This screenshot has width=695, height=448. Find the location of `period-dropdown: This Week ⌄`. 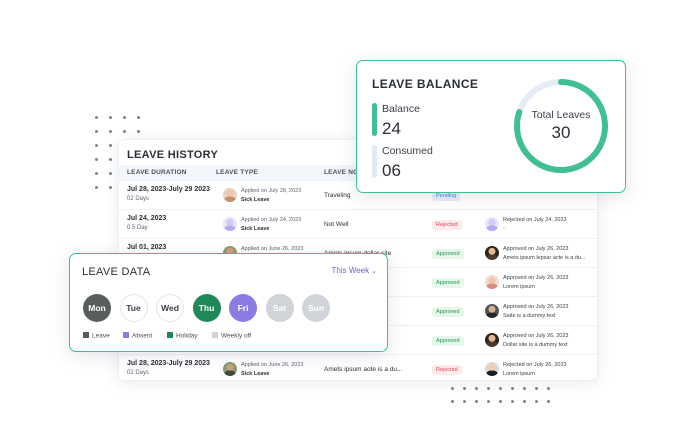

period-dropdown: This Week ⌄ is located at coordinates (354, 270).